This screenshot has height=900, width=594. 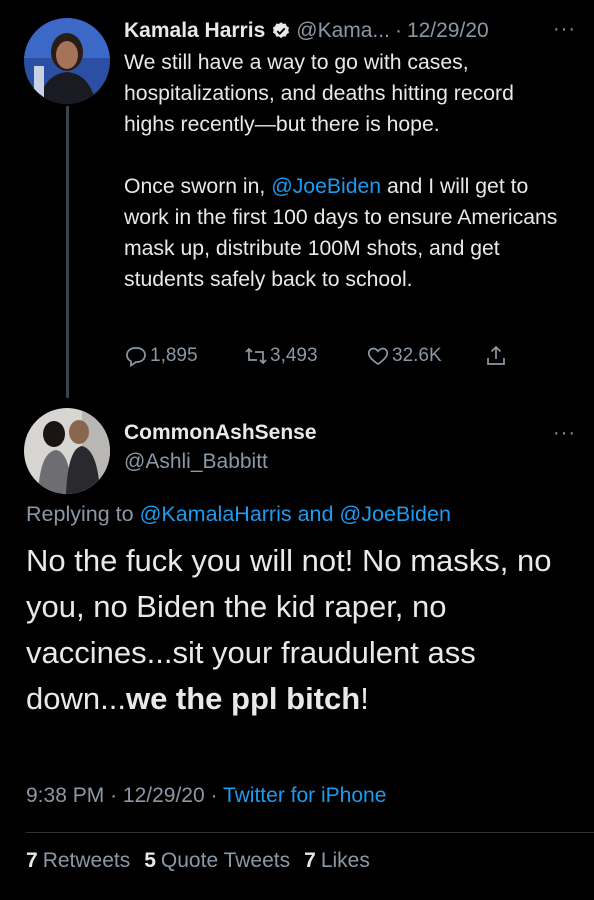 I want to click on quotes-stat: 5 Quote Tweets, so click(x=217, y=861).